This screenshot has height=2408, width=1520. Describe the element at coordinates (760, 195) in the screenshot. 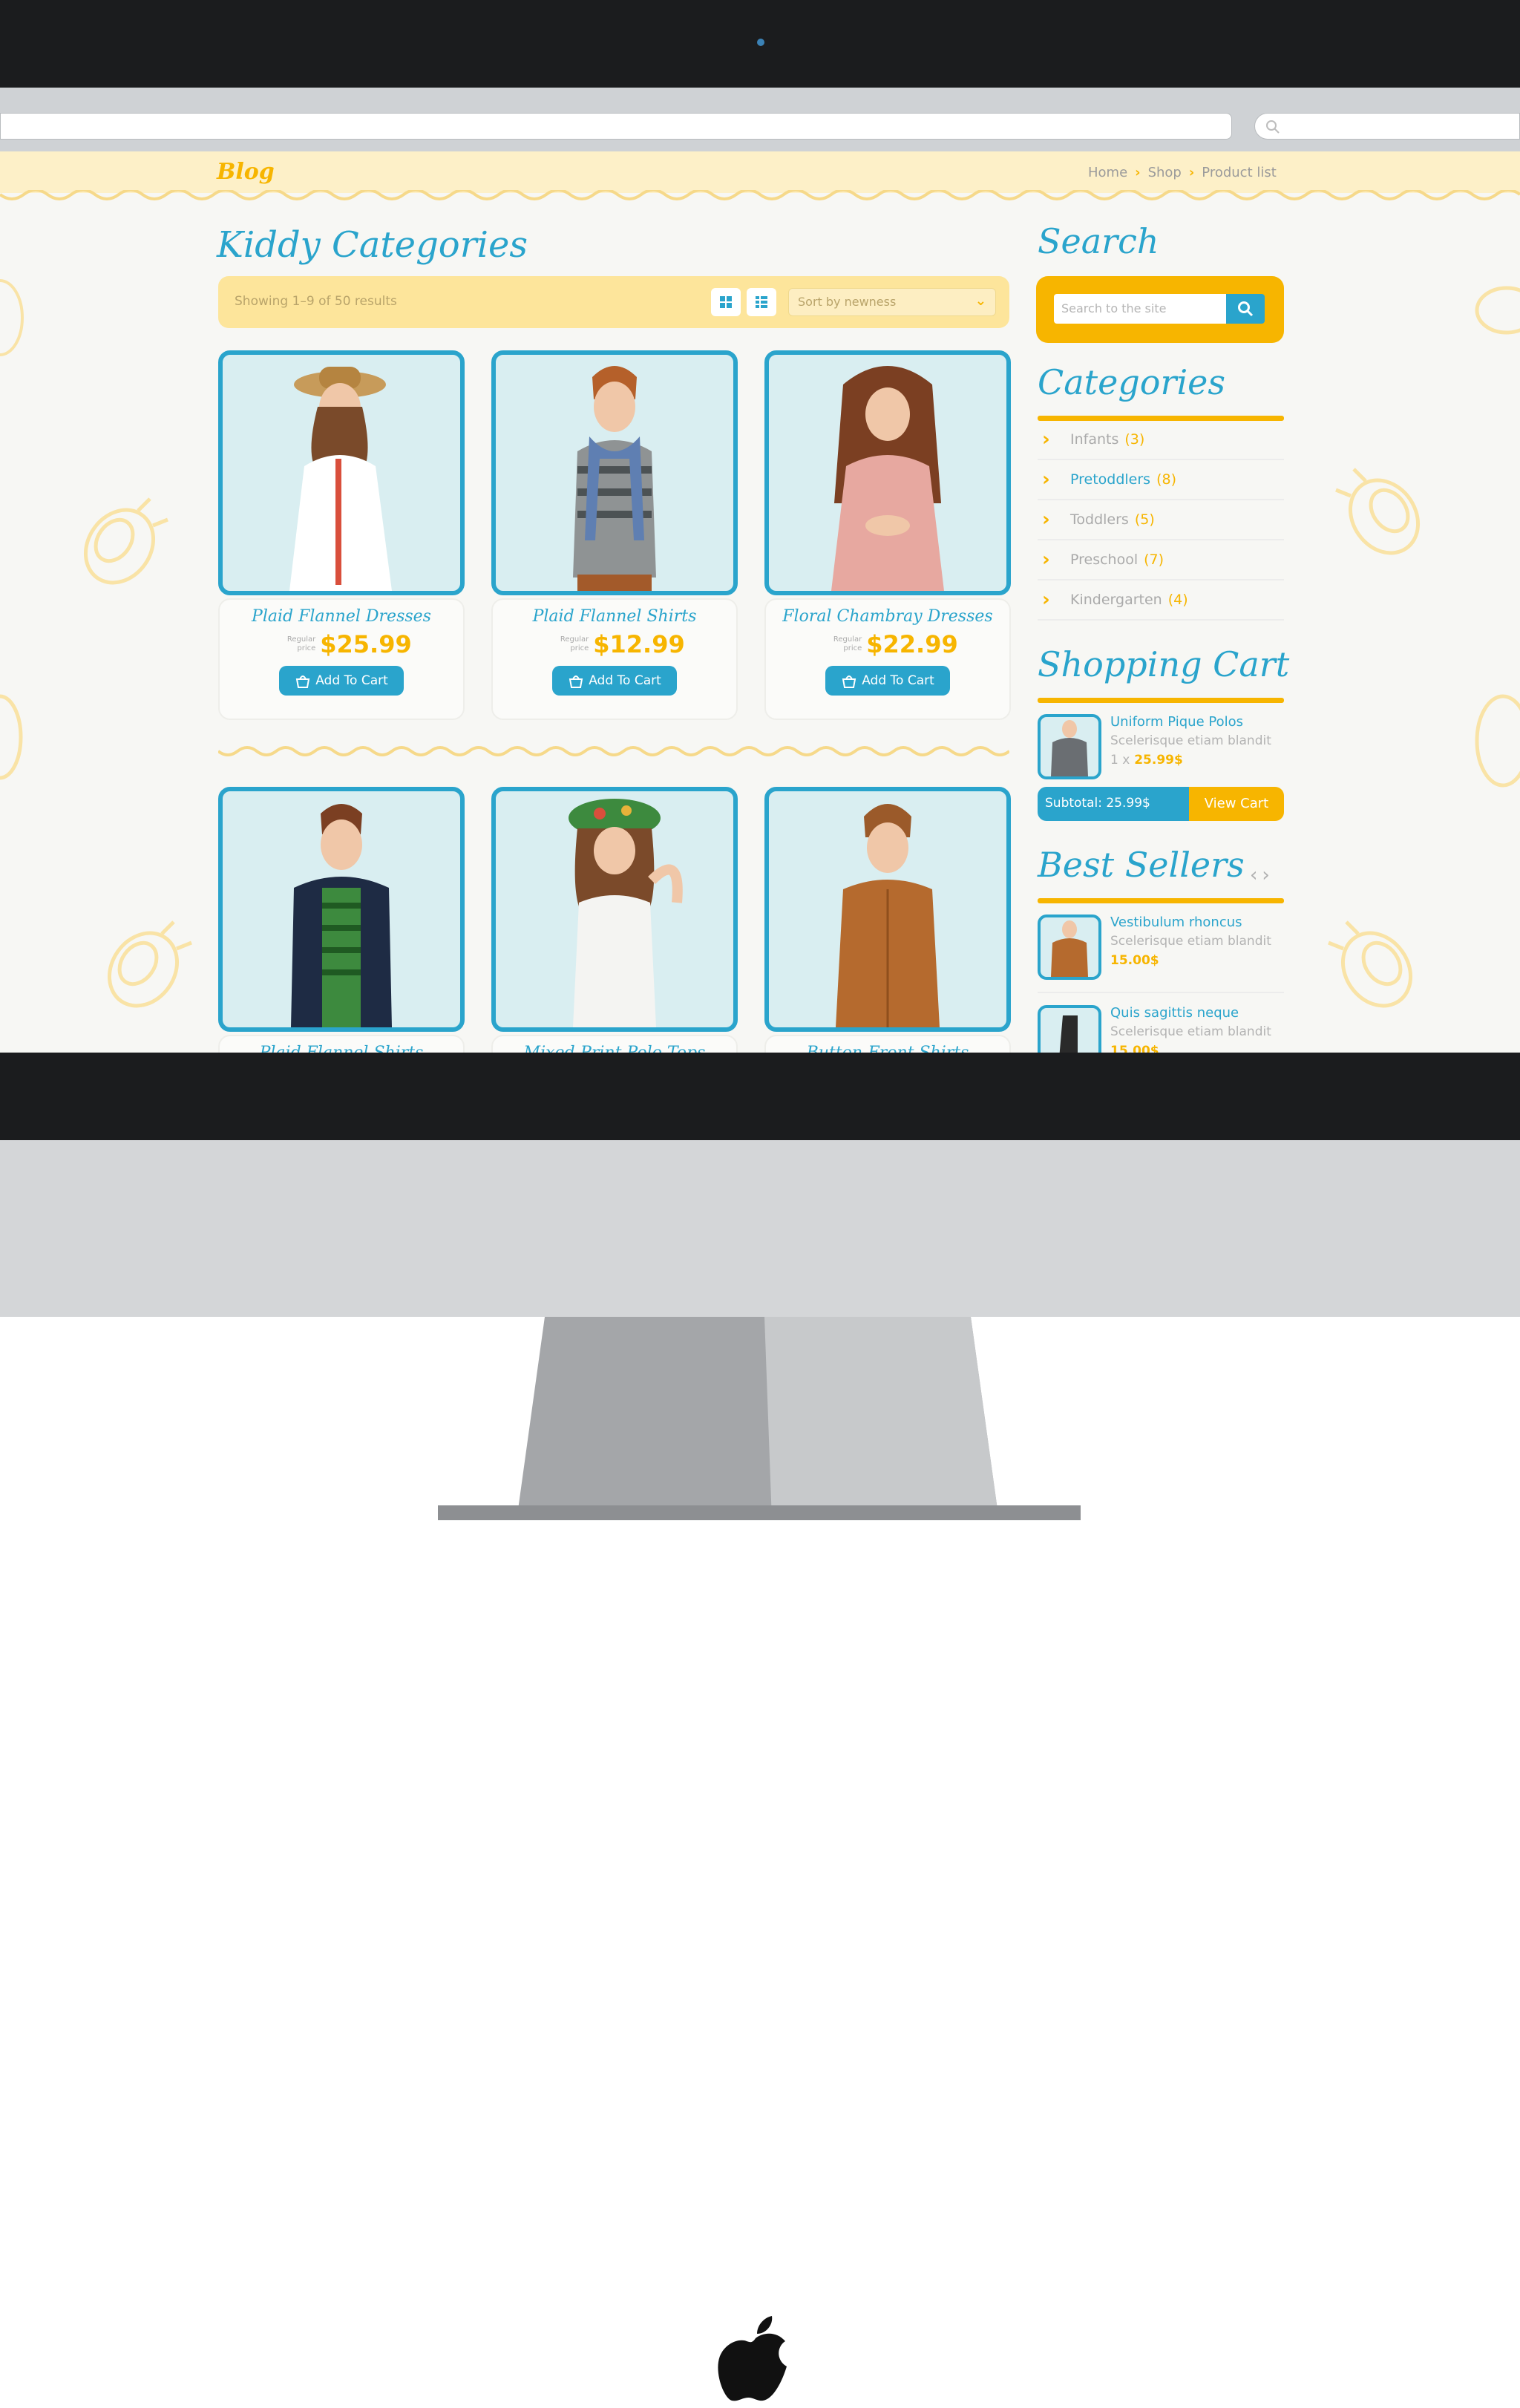

I see `header-wave-border` at that location.